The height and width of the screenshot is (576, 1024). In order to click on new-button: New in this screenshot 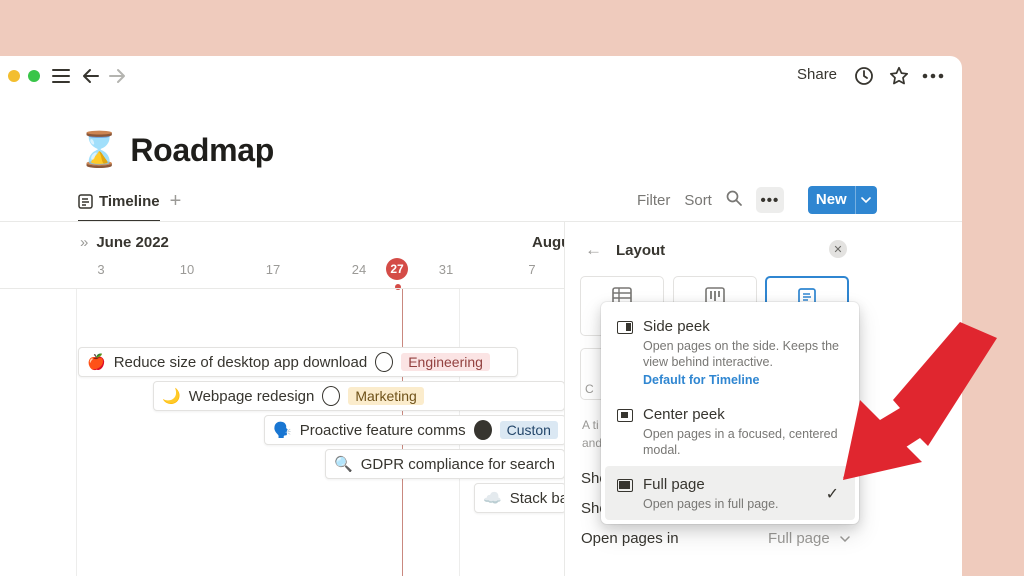, I will do `click(842, 200)`.